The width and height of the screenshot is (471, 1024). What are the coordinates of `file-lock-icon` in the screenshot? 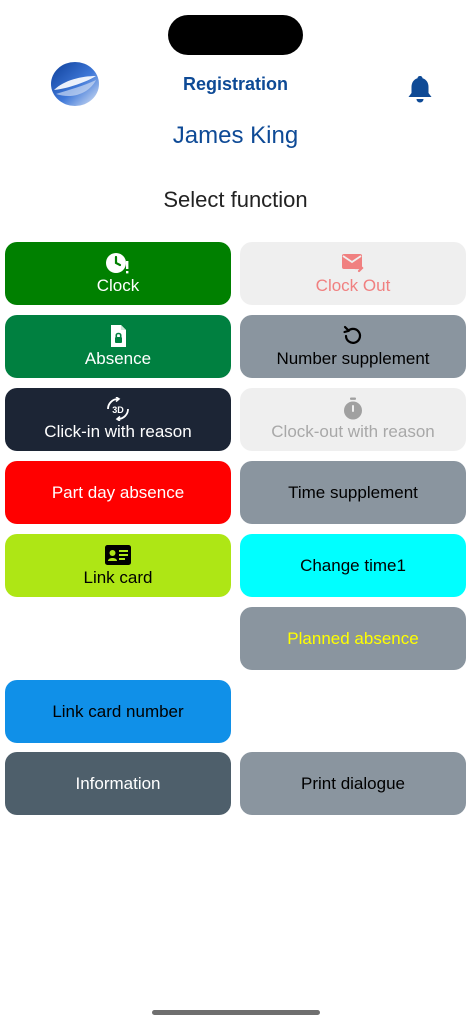 It's located at (118, 336).